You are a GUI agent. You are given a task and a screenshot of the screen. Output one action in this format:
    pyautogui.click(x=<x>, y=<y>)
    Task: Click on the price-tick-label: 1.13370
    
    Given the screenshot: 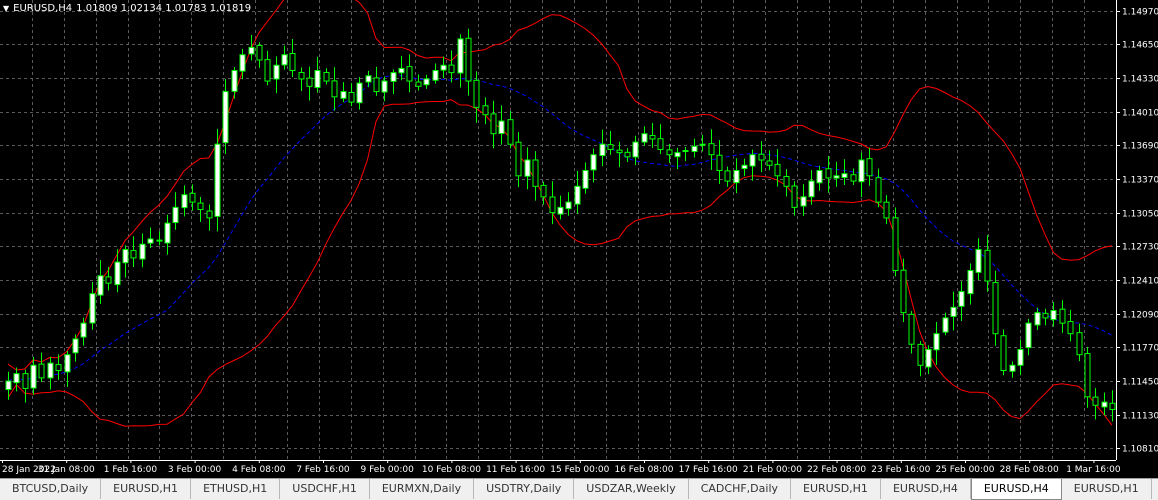 What is the action you would take?
    pyautogui.click(x=1140, y=181)
    